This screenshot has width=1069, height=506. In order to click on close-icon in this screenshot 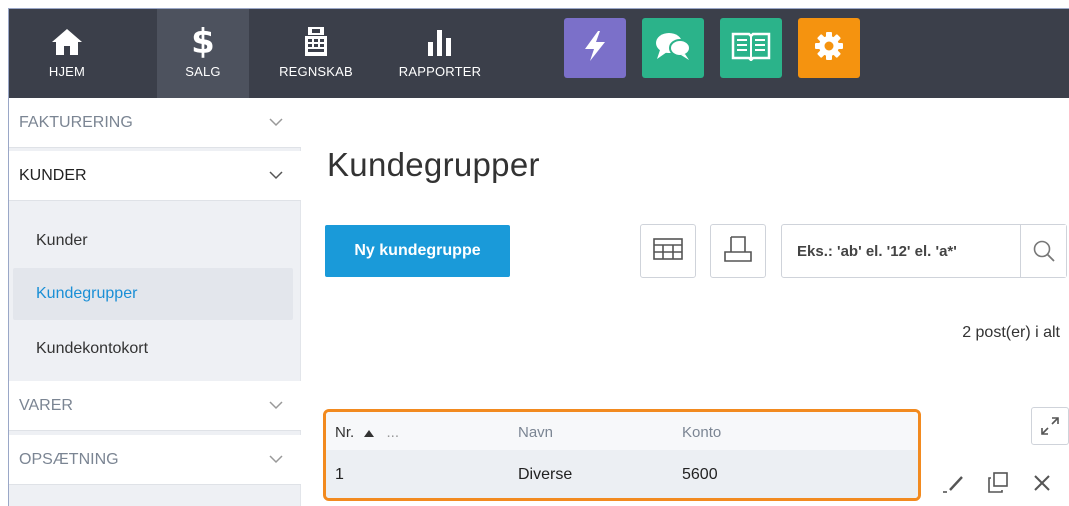, I will do `click(1042, 483)`.